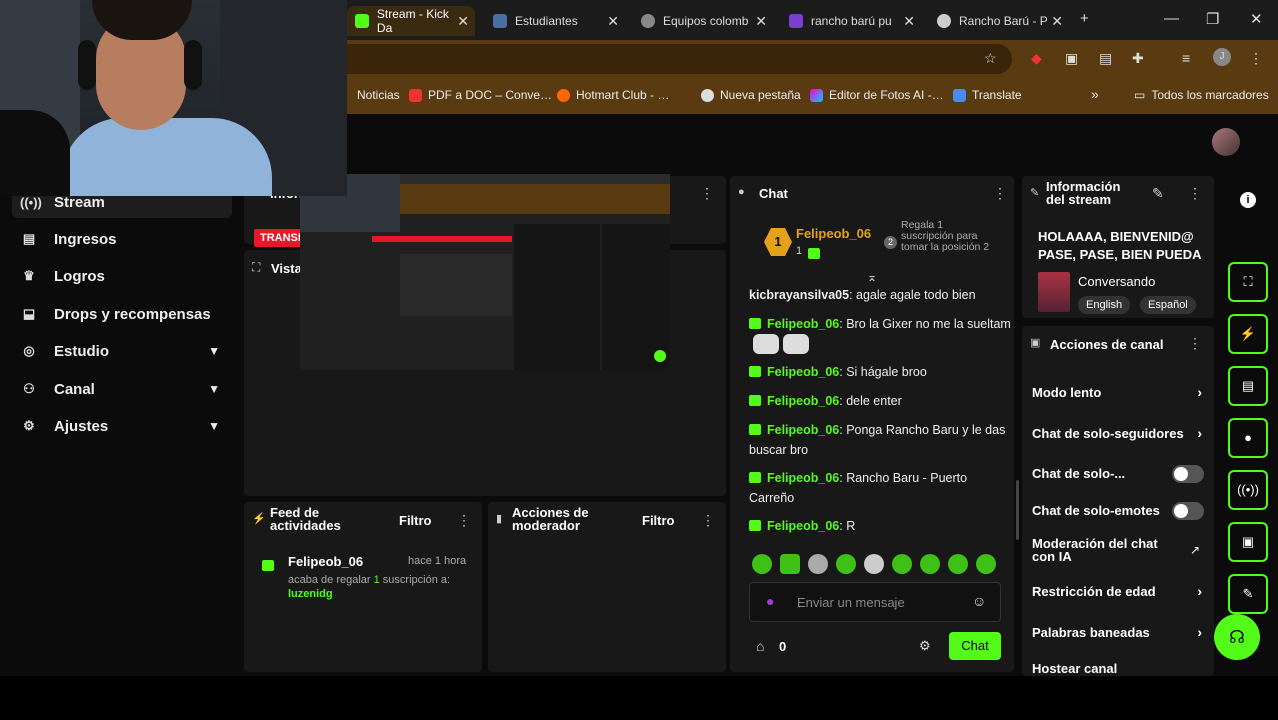 The height and width of the screenshot is (720, 1278). What do you see at coordinates (990, 58) in the screenshot?
I see `star-icon: ☆` at bounding box center [990, 58].